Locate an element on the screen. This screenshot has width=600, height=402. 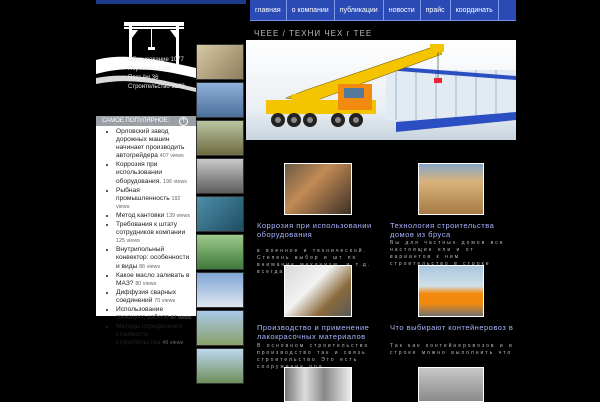
expand-plus-icon: + is located at coordinates (183, 121).